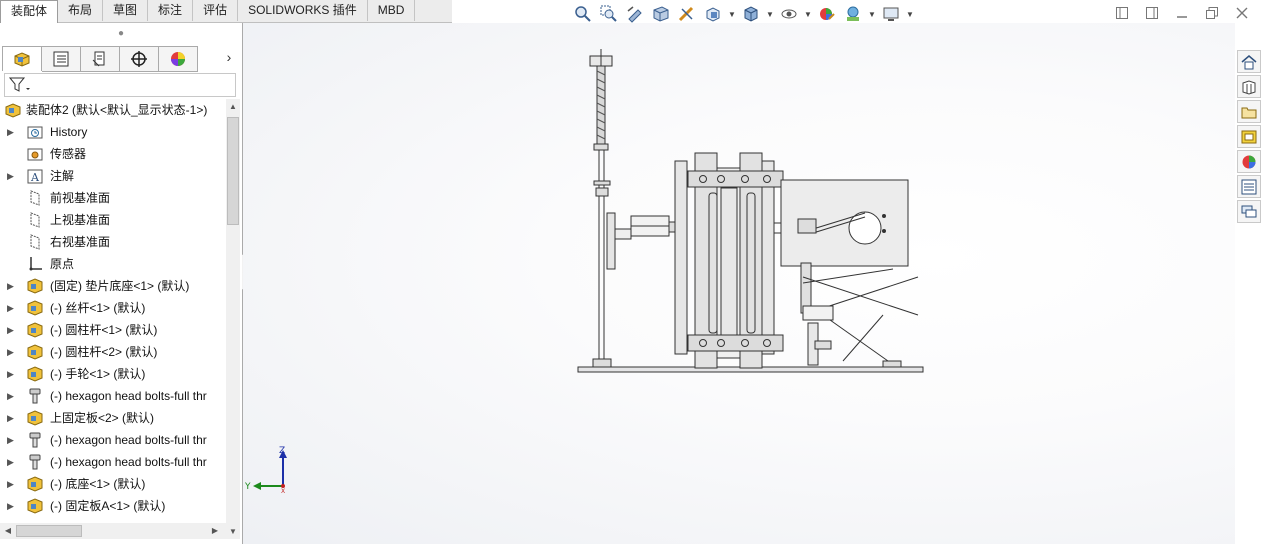  I want to click on close-icon, so click(1242, 13).